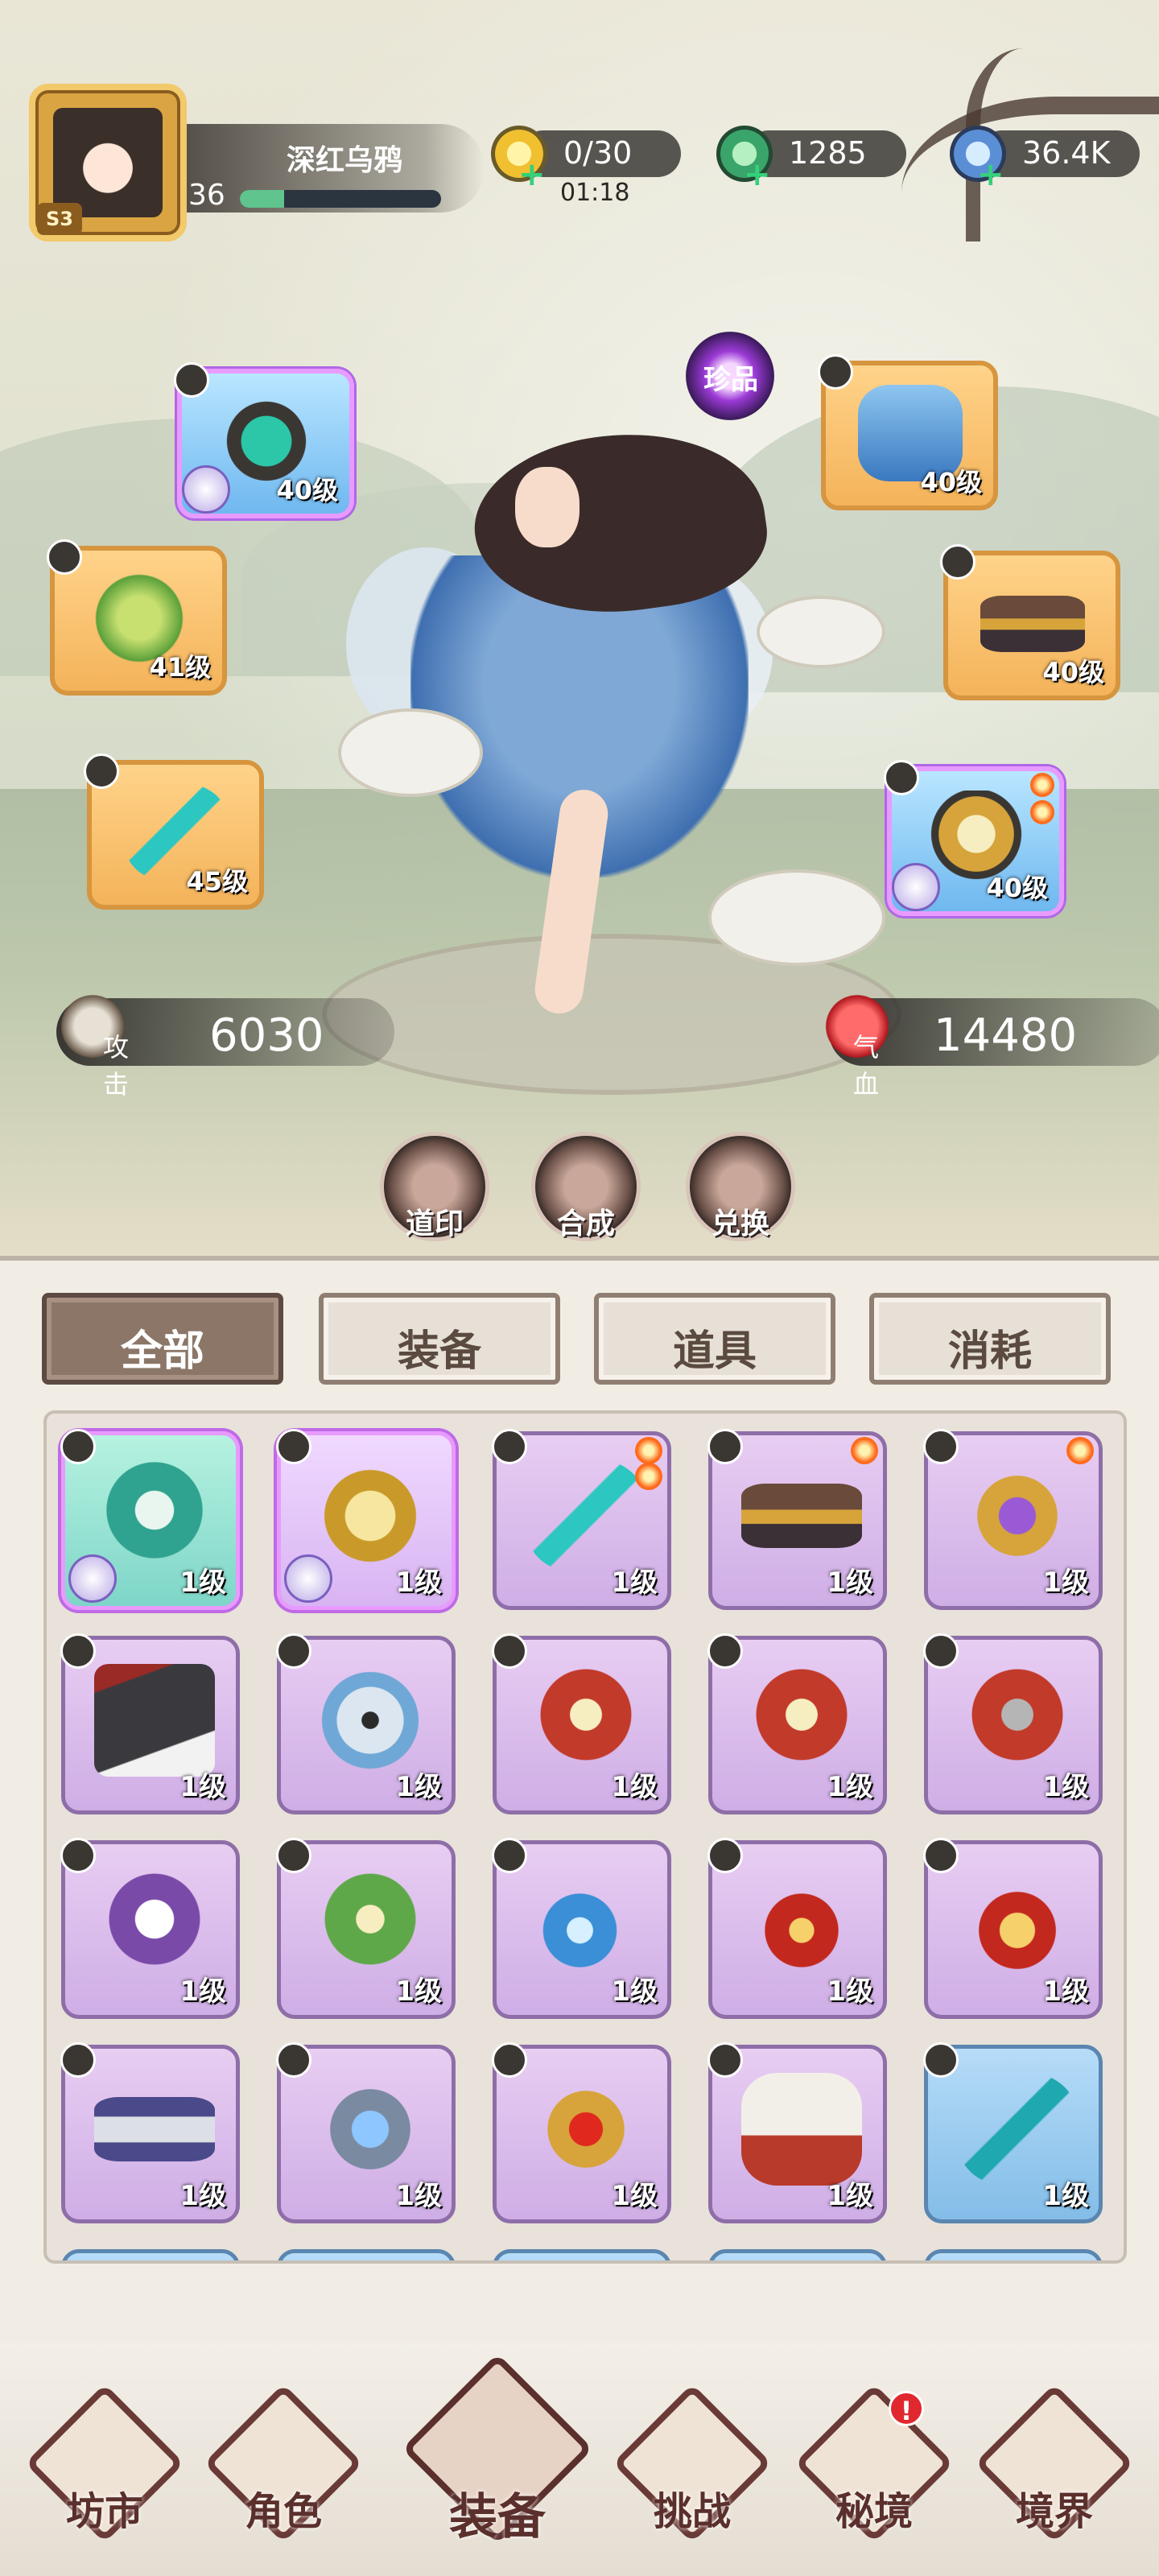 Image resolution: width=1159 pixels, height=2576 pixels. Describe the element at coordinates (116, 1066) in the screenshot. I see `attack-label: 攻击` at that location.